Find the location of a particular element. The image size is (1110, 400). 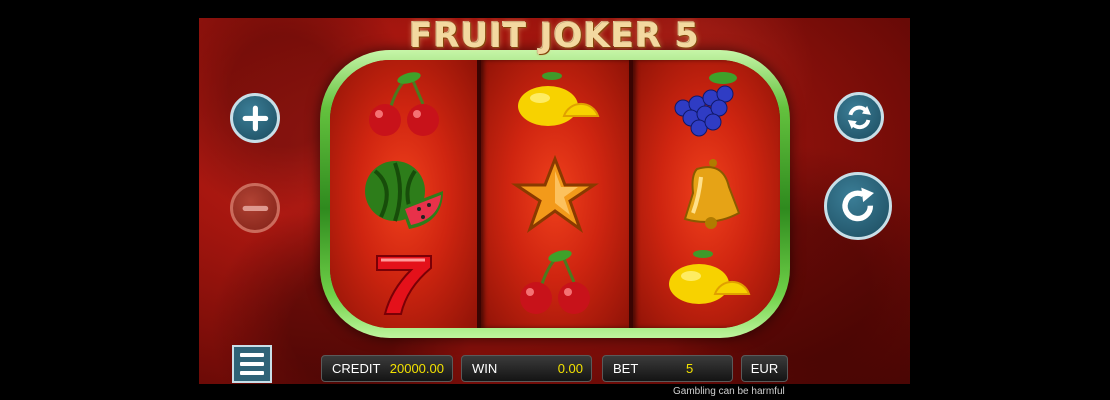

autoplay-button is located at coordinates (859, 117).